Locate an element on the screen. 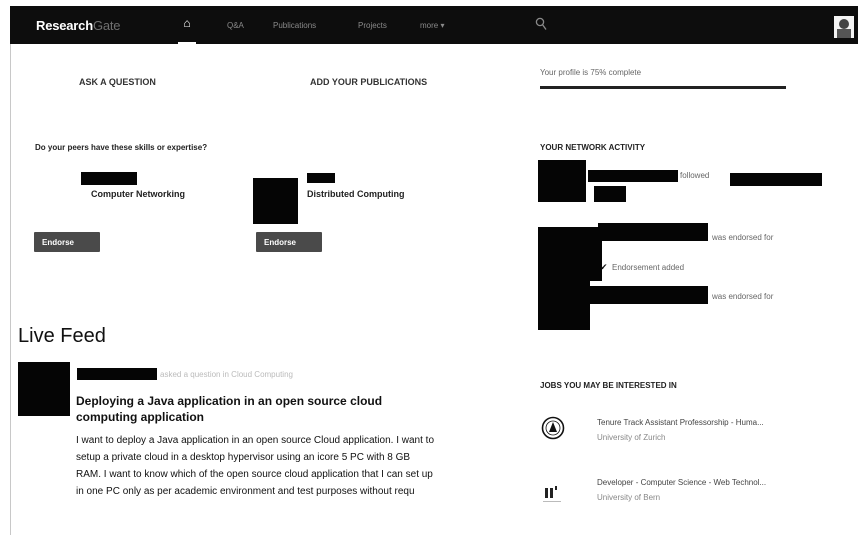 The height and width of the screenshot is (535, 866). post-meta: asked a question in Cloud Computing is located at coordinates (226, 374).